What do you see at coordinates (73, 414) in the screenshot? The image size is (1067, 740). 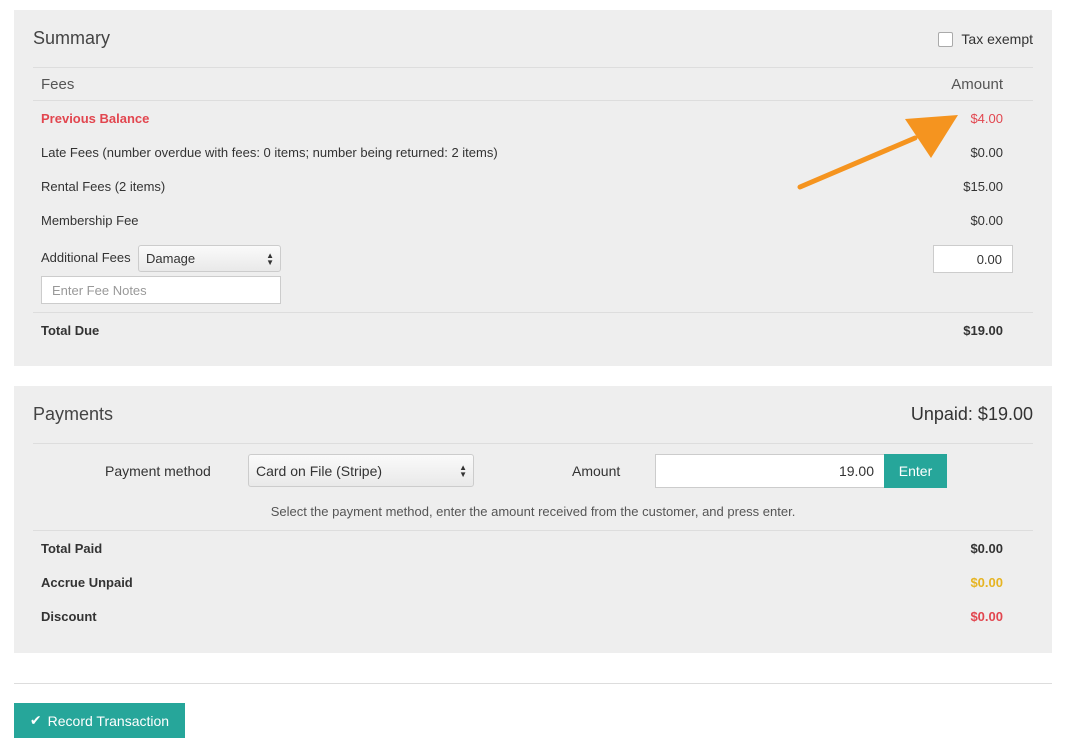 I see `payments-title: Payments` at bounding box center [73, 414].